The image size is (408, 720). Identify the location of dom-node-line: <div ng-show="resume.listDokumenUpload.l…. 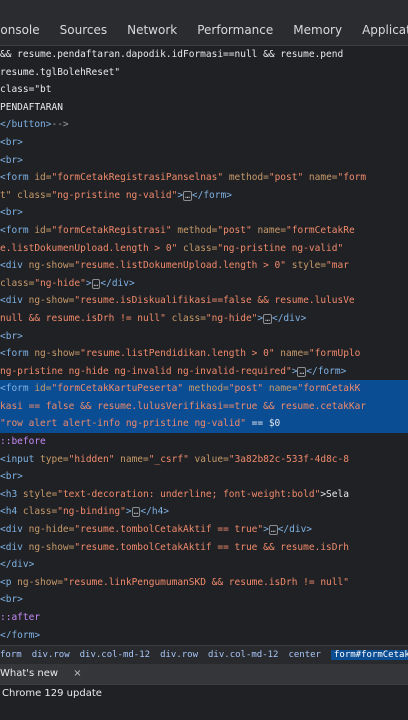
(204, 266).